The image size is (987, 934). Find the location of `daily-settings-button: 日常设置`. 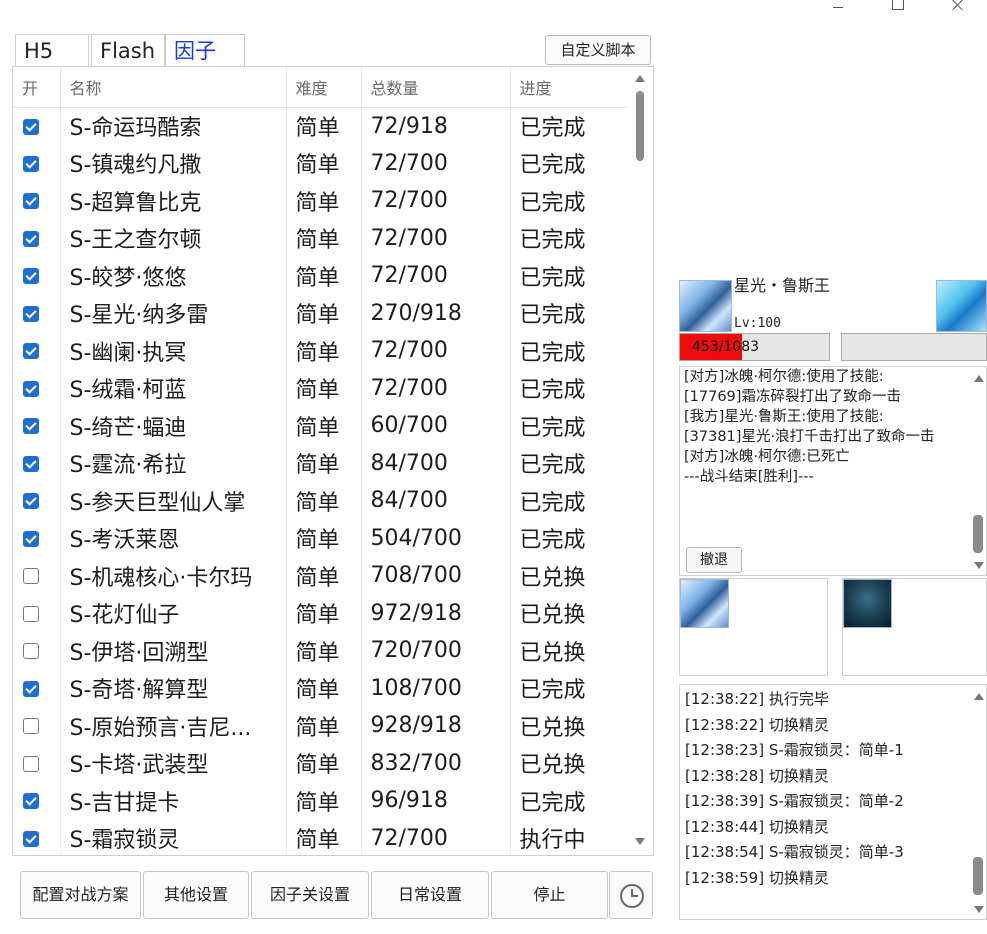

daily-settings-button: 日常设置 is located at coordinates (430, 895).